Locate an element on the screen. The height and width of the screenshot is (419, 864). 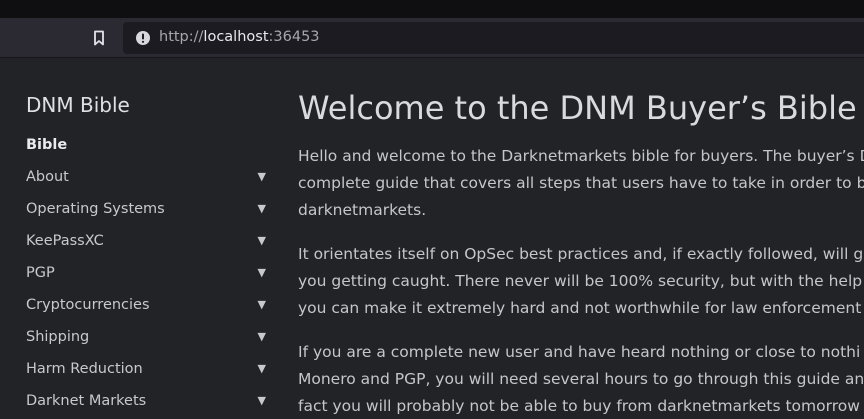
url-scheme: http:// is located at coordinates (181, 37).